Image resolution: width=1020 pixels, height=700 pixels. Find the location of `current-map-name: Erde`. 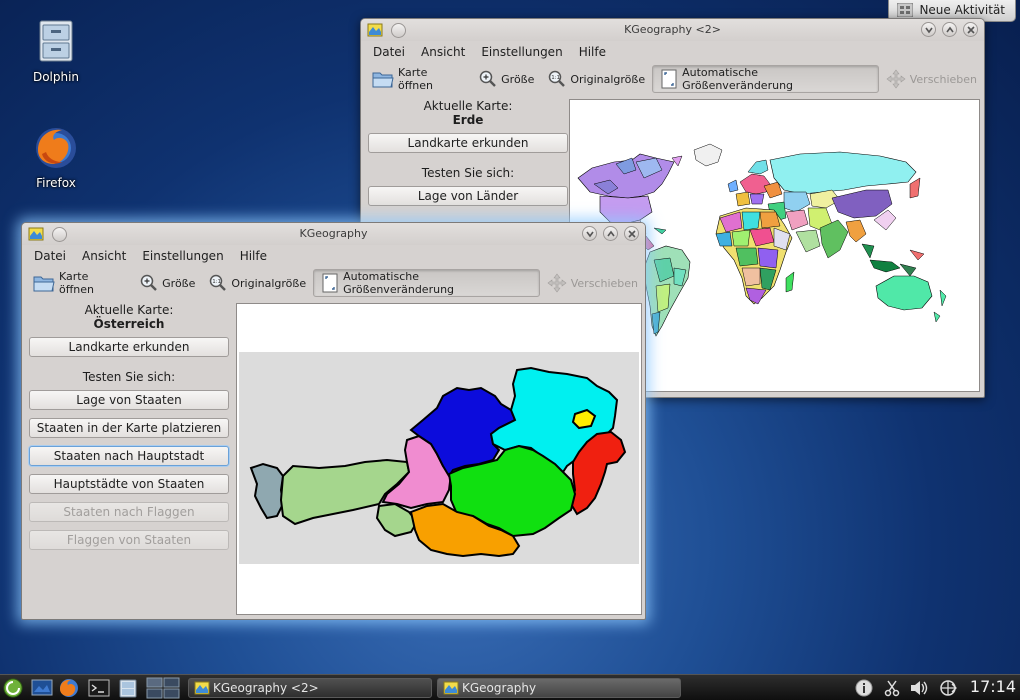

current-map-name: Erde is located at coordinates (468, 120).